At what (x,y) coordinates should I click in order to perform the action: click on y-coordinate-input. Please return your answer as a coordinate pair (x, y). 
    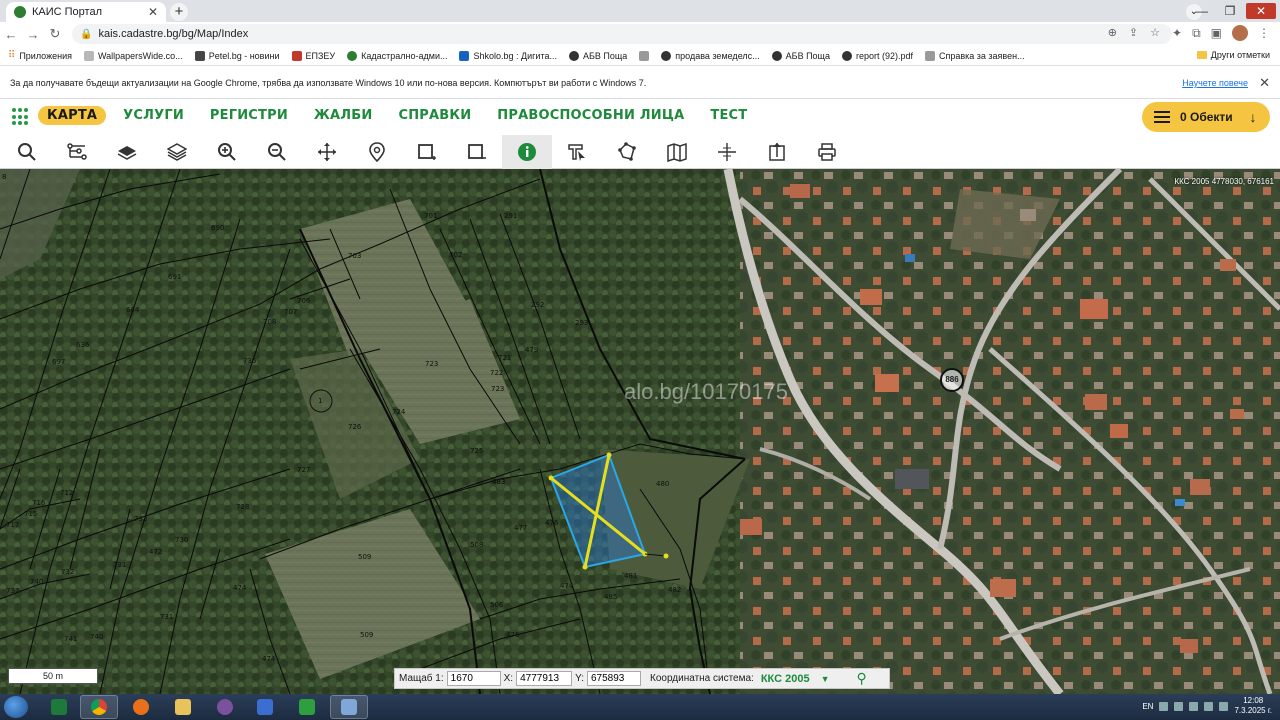
    Looking at the image, I should click on (614, 678).